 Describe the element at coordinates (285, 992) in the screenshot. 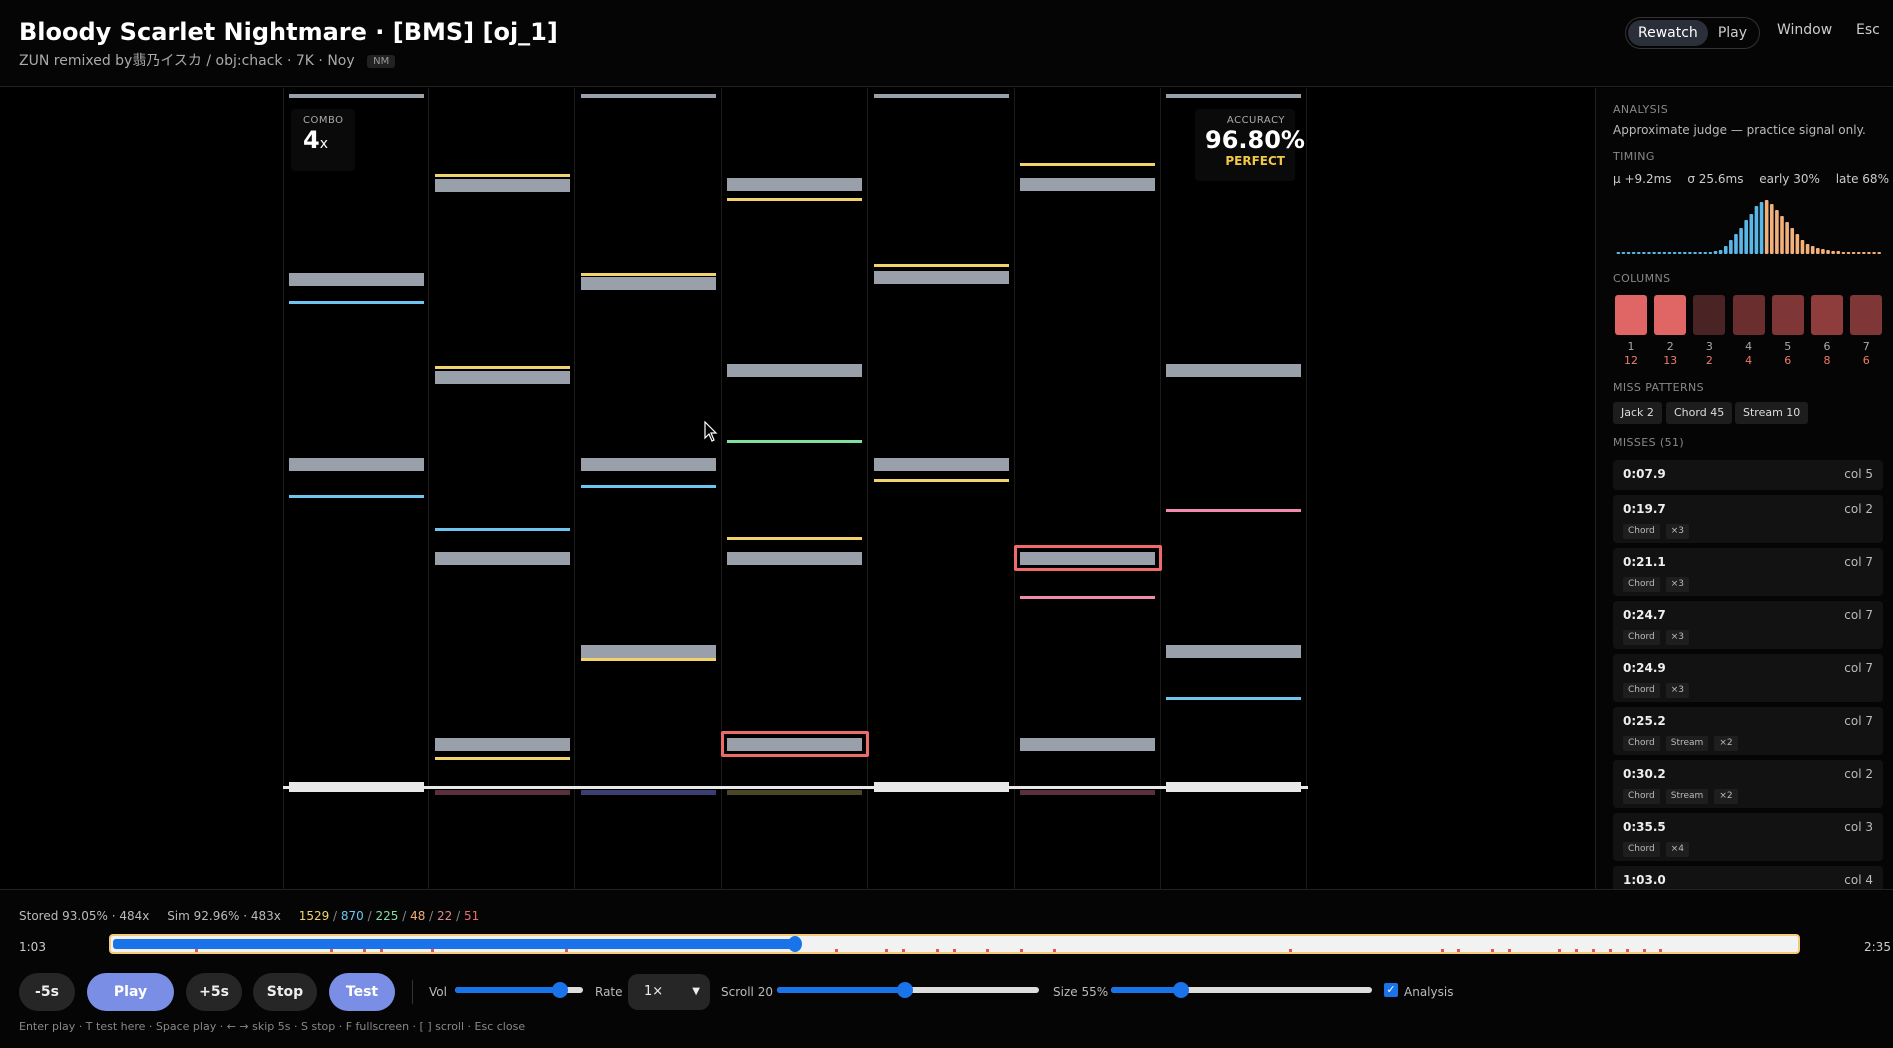

I see `stop-button: Stop` at that location.